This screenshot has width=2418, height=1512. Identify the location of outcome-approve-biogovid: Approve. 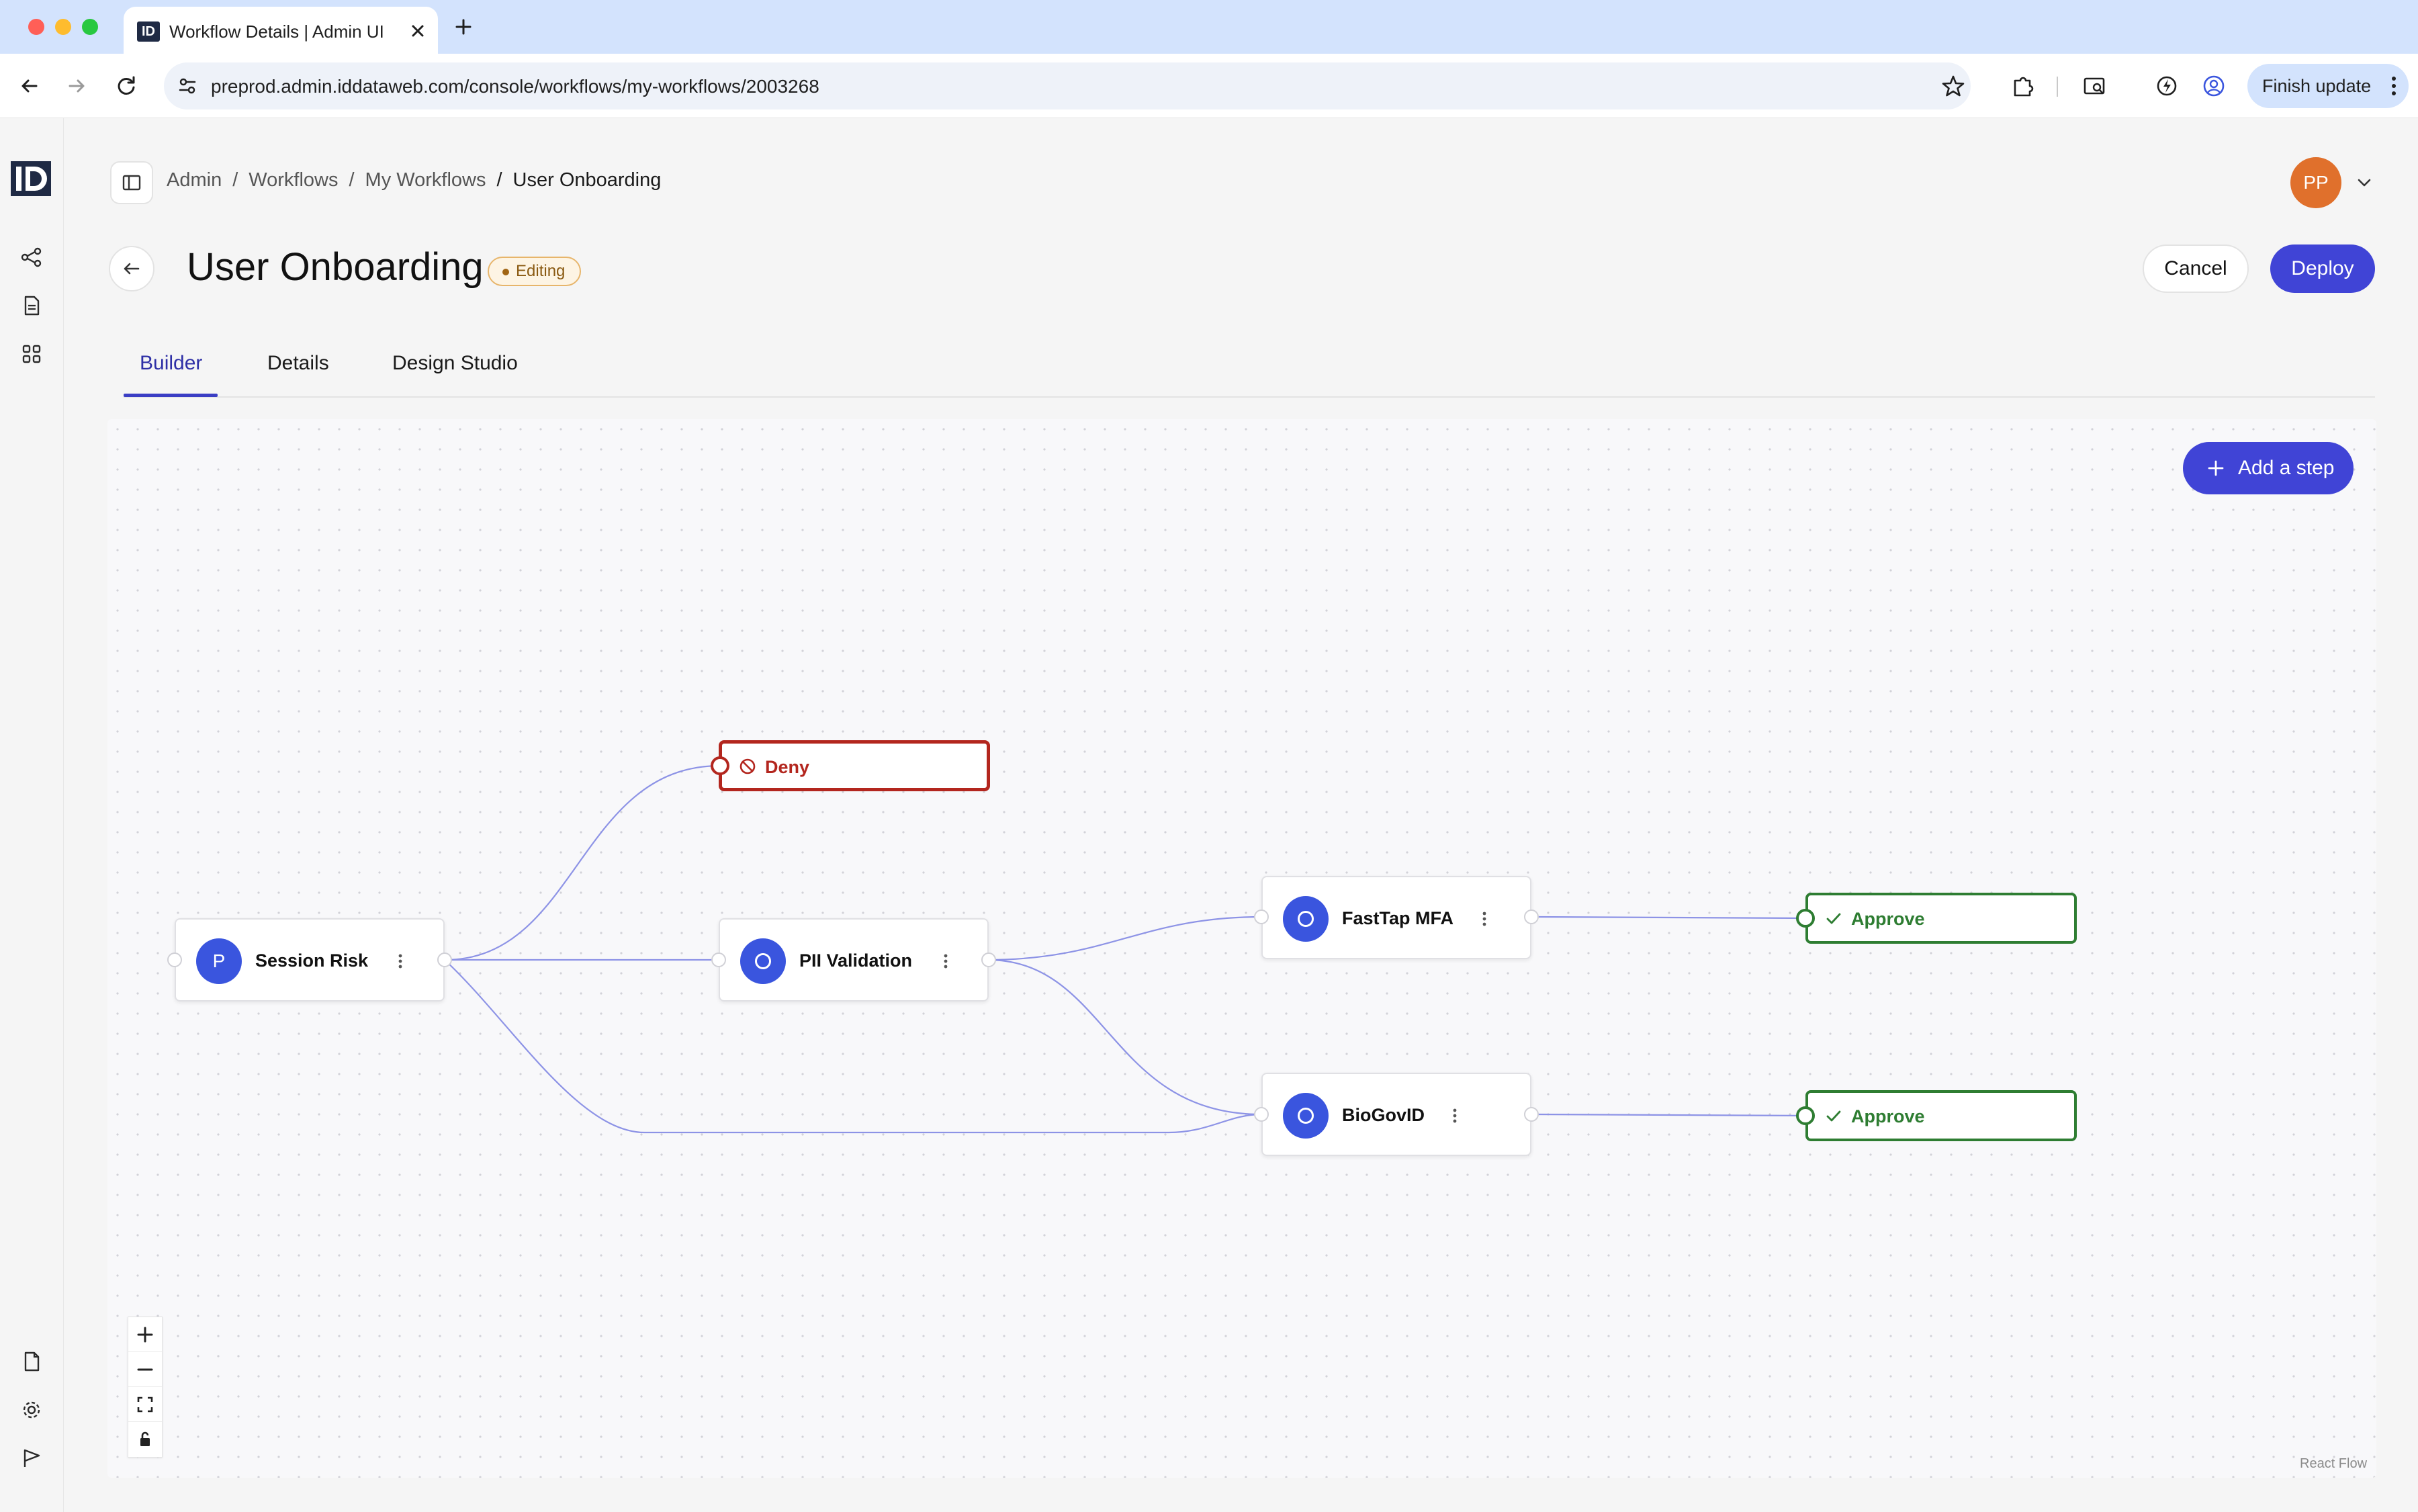
(1941, 1115).